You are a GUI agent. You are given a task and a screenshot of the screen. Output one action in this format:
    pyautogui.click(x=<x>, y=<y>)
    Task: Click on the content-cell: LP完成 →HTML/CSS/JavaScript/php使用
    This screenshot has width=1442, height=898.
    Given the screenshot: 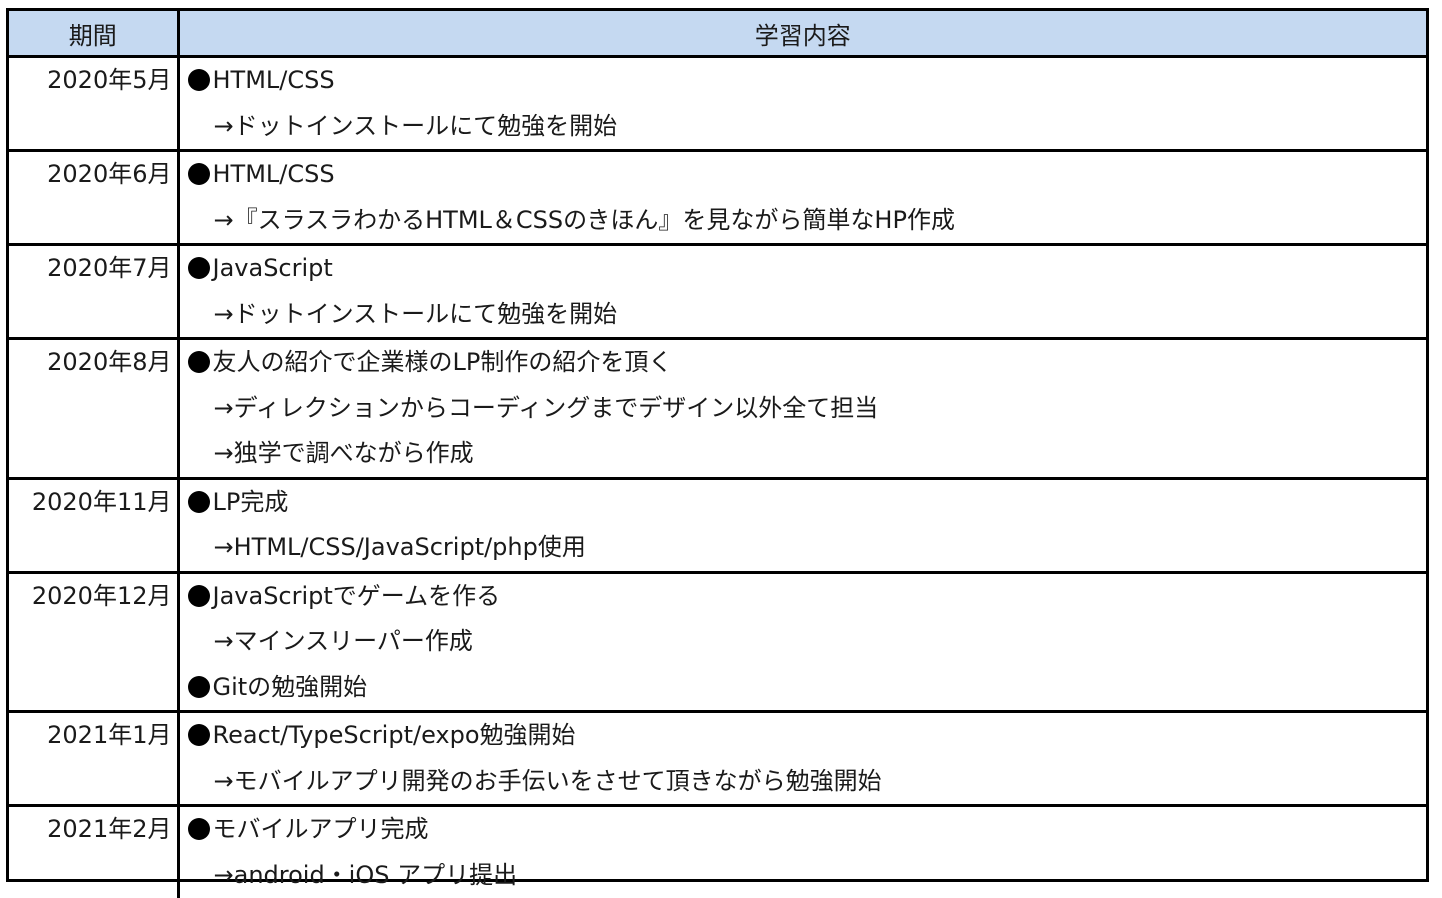 What is the action you would take?
    pyautogui.click(x=802, y=525)
    